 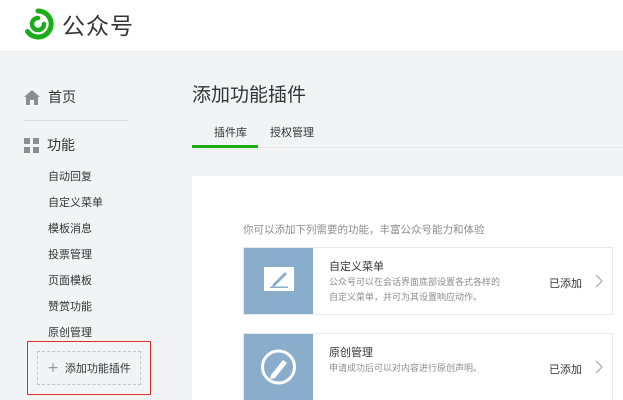 I want to click on brand-title: 公众号, so click(x=98, y=24).